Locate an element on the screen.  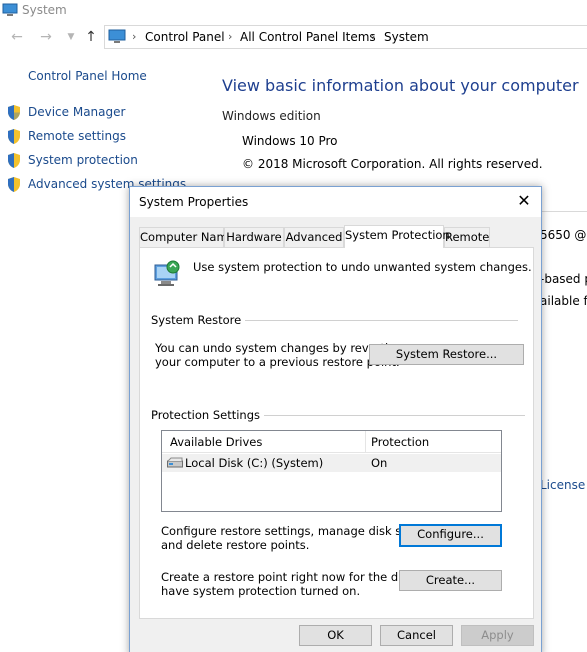
arrow-up-icon: ↑ is located at coordinates (91, 37).